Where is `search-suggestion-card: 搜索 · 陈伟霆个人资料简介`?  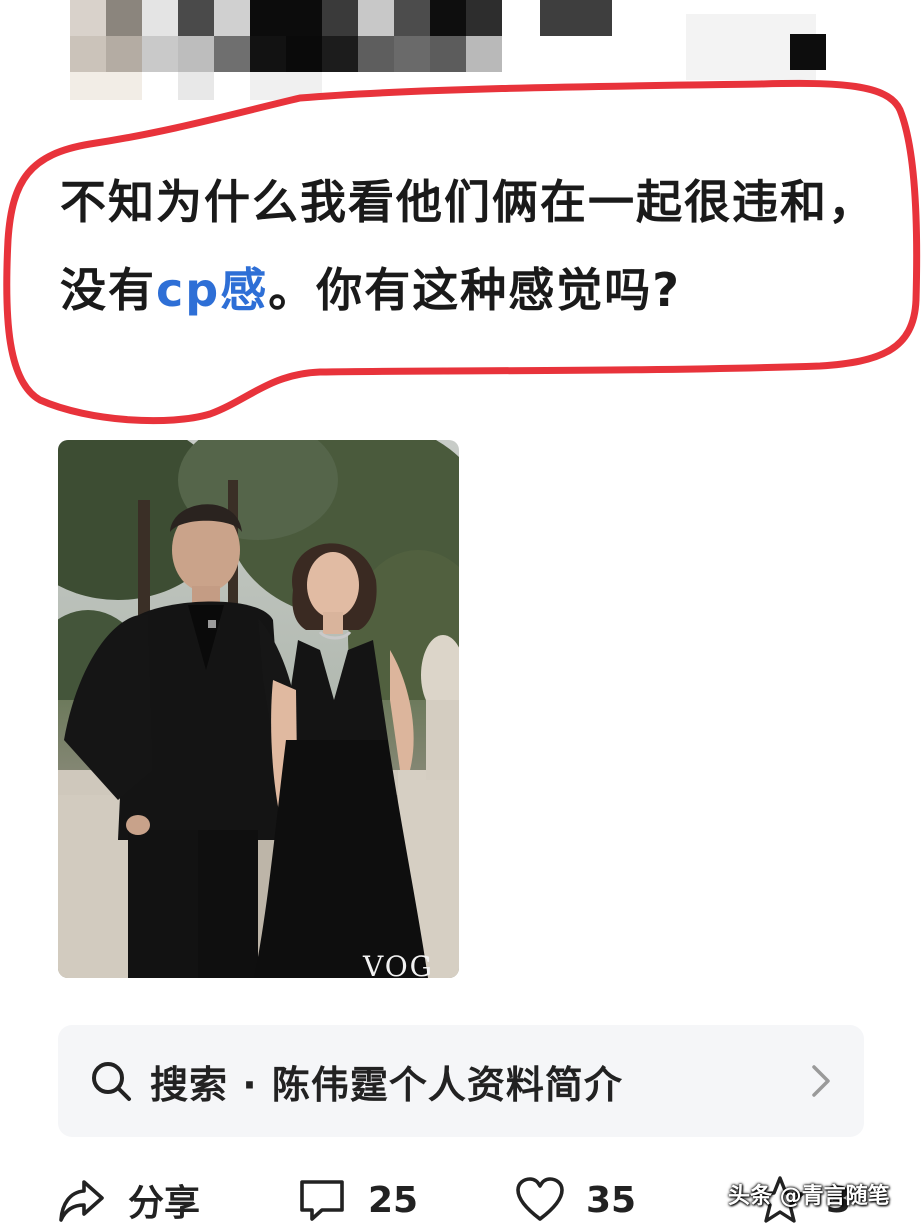 search-suggestion-card: 搜索 · 陈伟霆个人资料简介 is located at coordinates (461, 1081).